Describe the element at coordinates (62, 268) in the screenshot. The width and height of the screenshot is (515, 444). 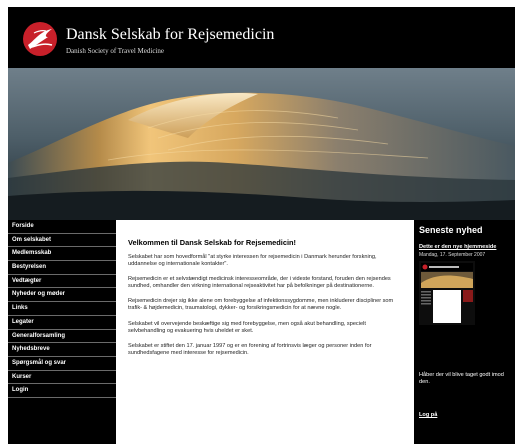
I see `nav-item-bestyrelsen: Bestyrelsen` at that location.